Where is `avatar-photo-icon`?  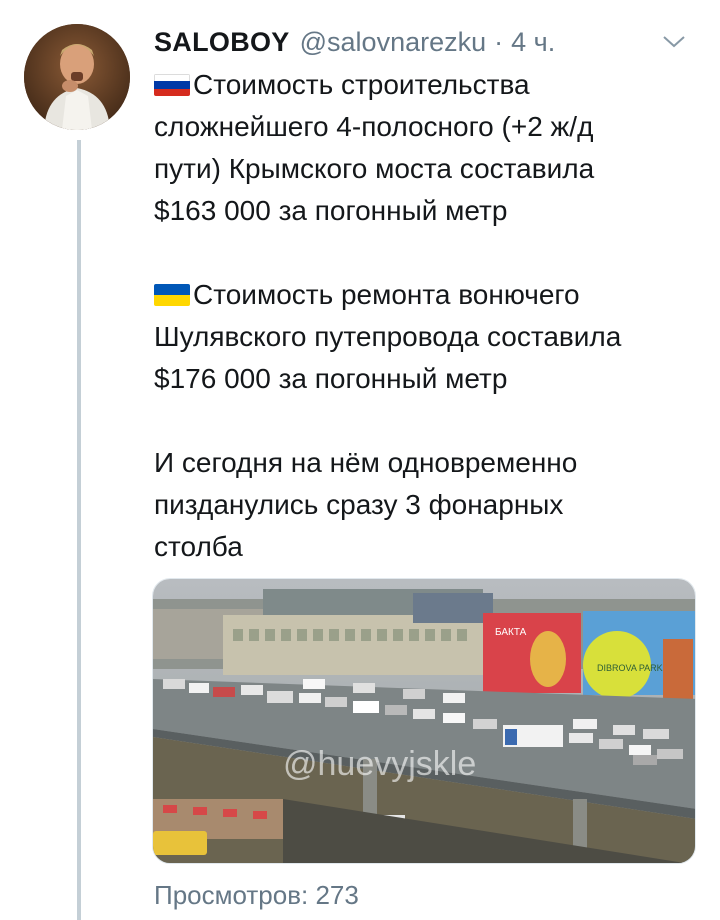
avatar-photo-icon is located at coordinates (77, 77).